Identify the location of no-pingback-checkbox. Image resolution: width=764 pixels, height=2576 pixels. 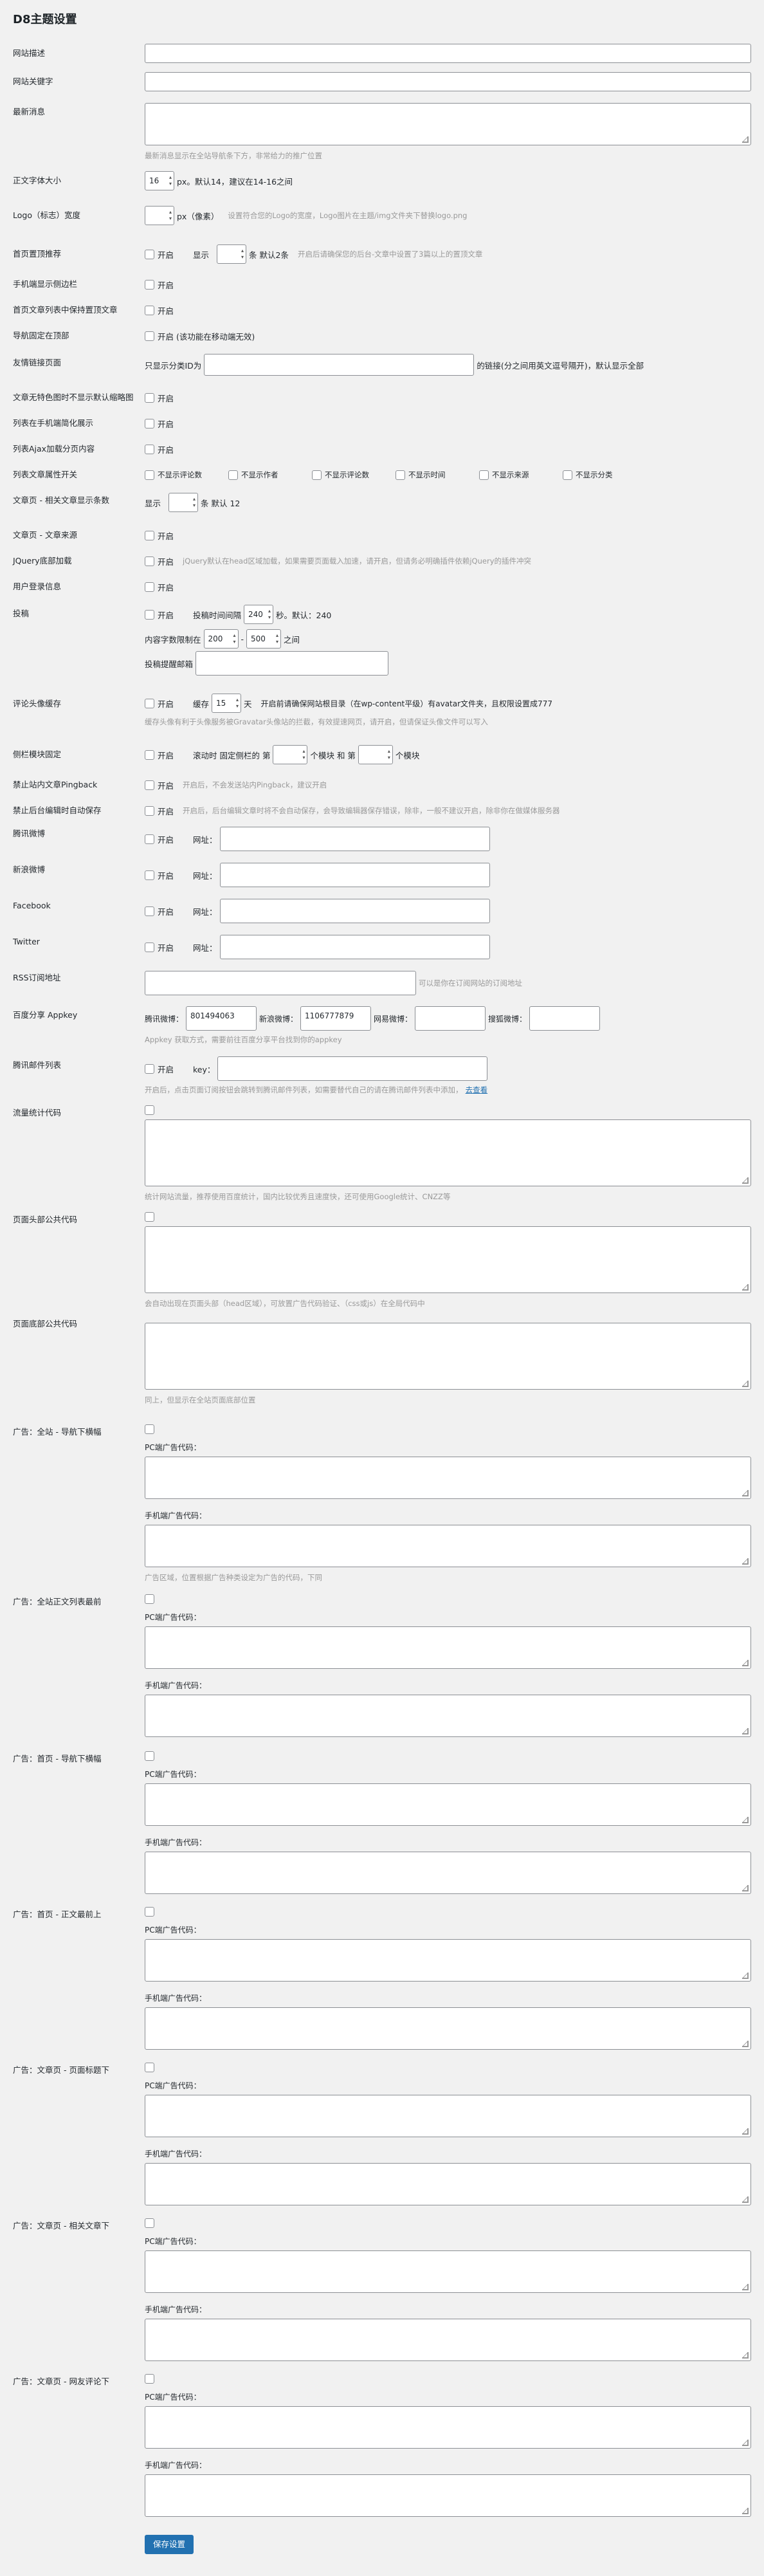
(149, 785).